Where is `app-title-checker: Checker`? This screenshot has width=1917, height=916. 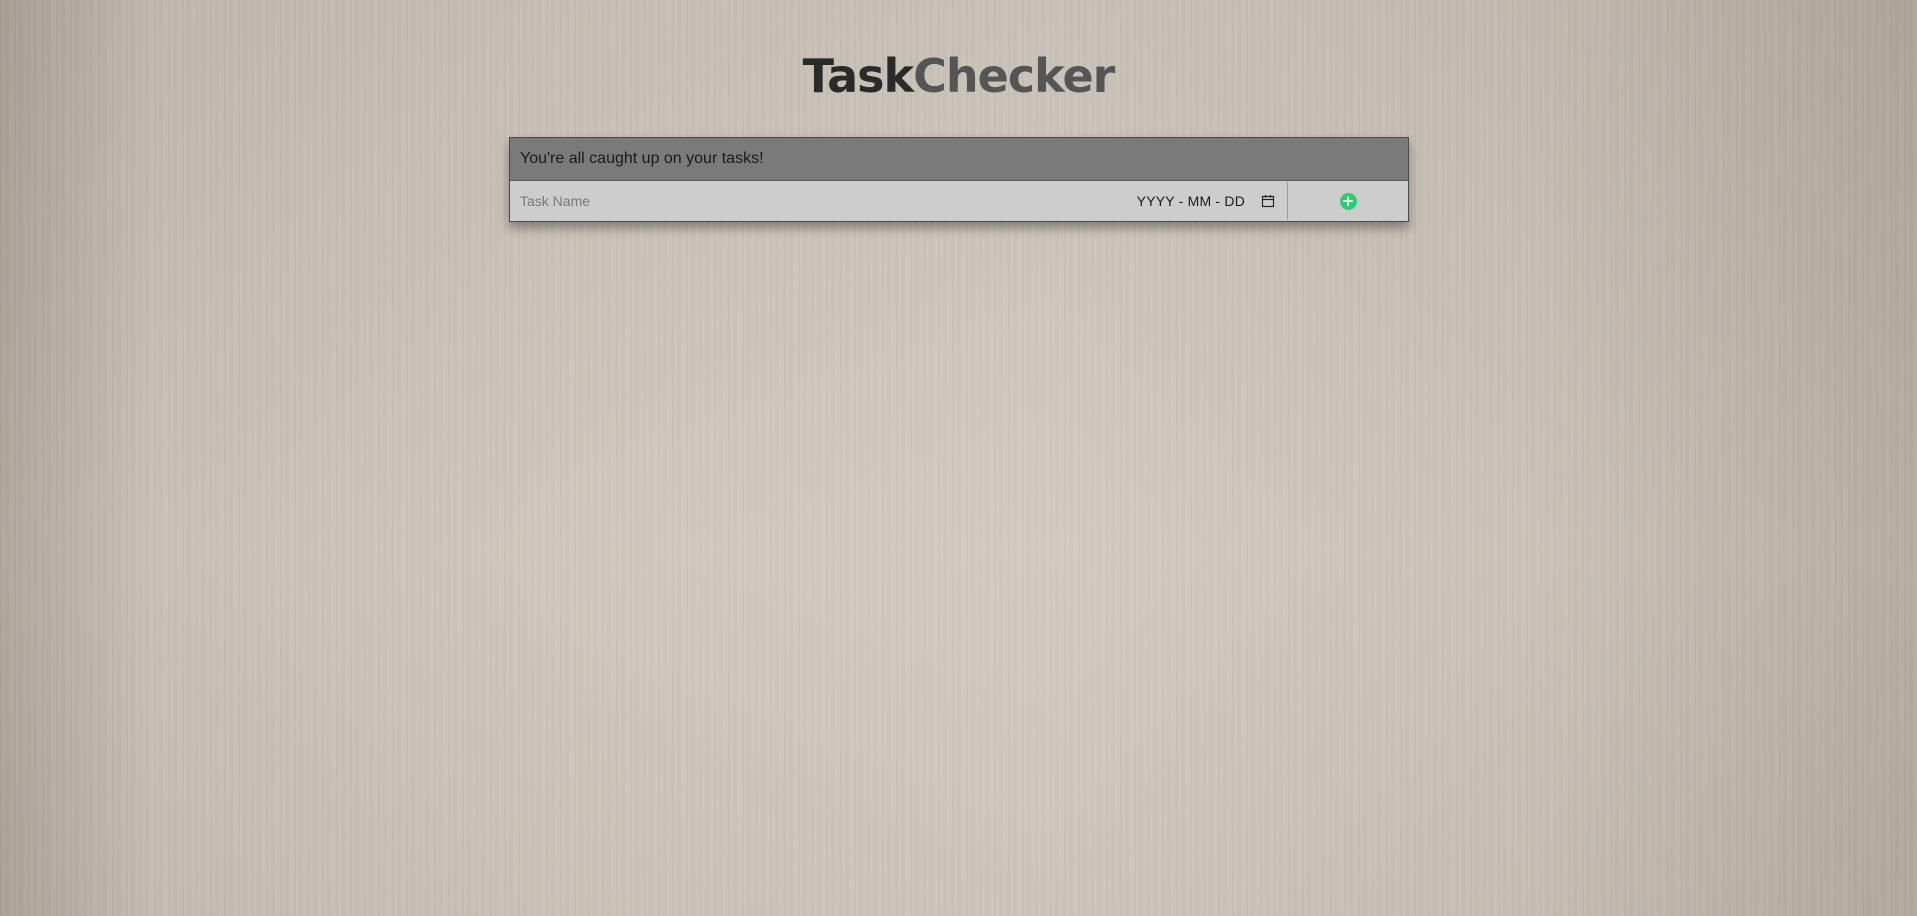
app-title-checker: Checker is located at coordinates (1014, 76).